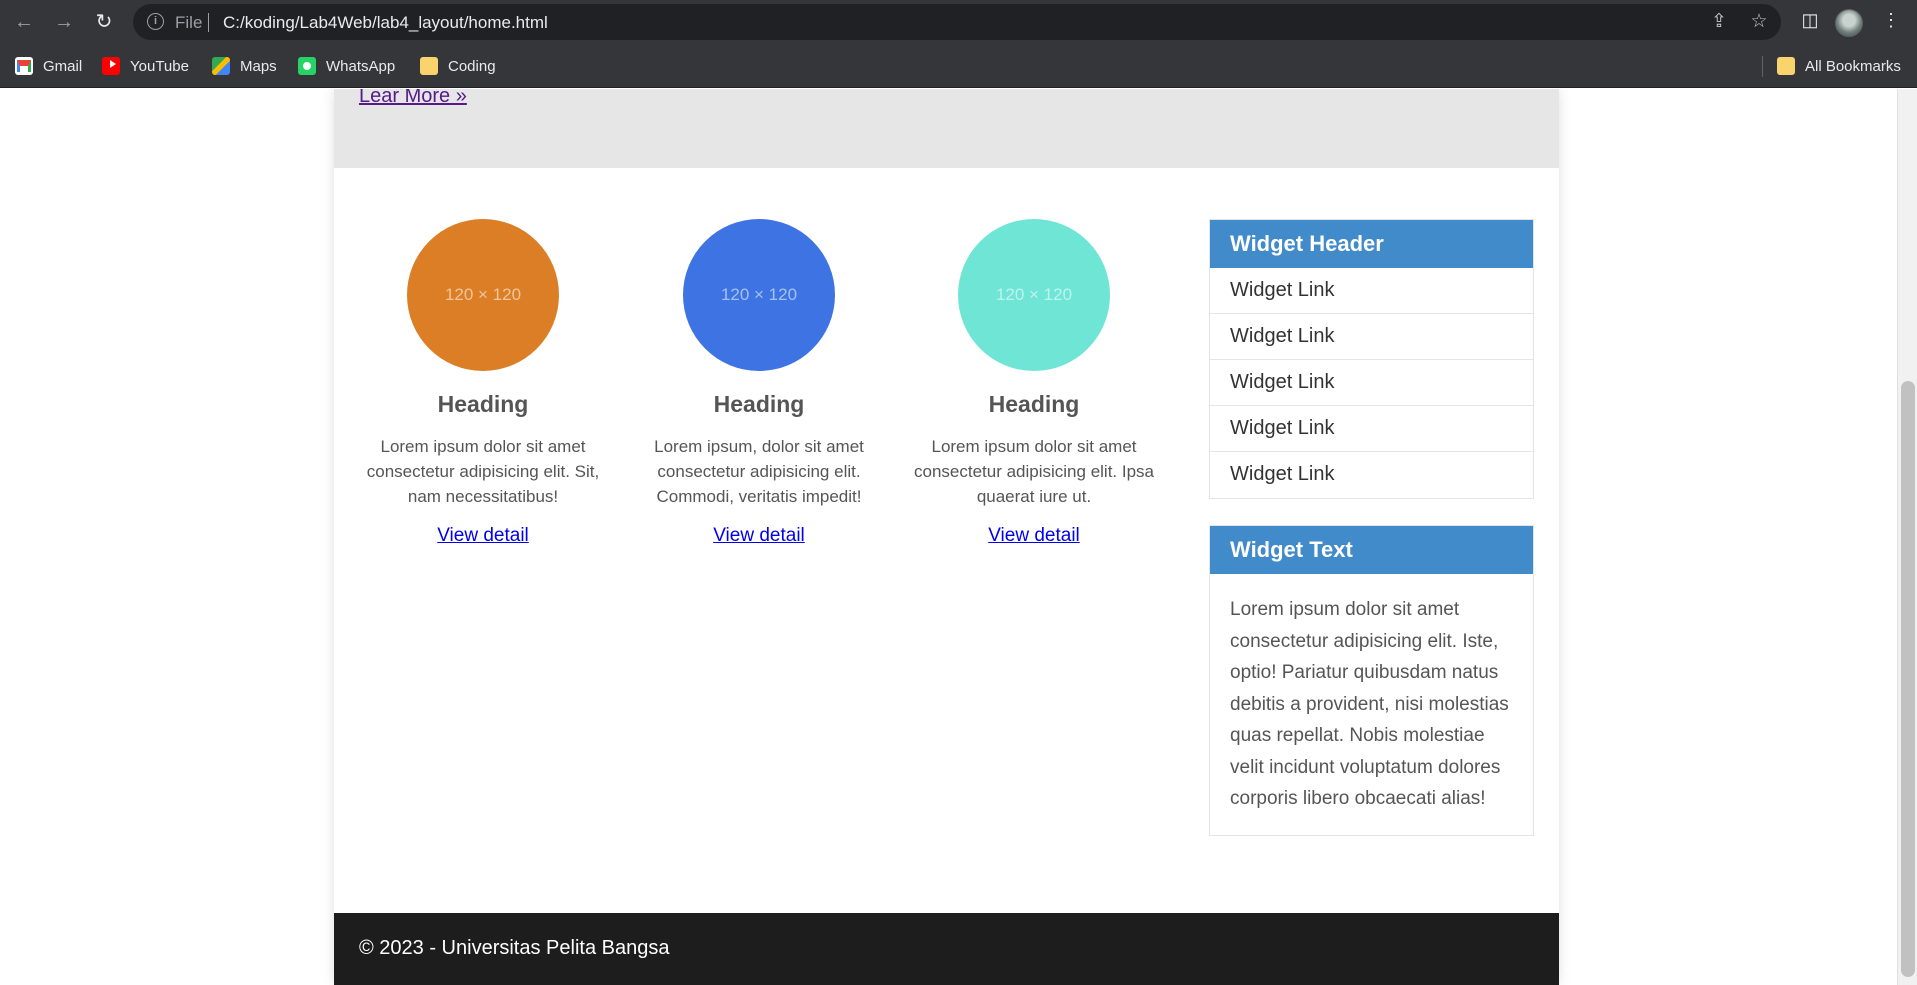 The width and height of the screenshot is (1917, 985). Describe the element at coordinates (1719, 21) in the screenshot. I see `share-icon: ⇪` at that location.